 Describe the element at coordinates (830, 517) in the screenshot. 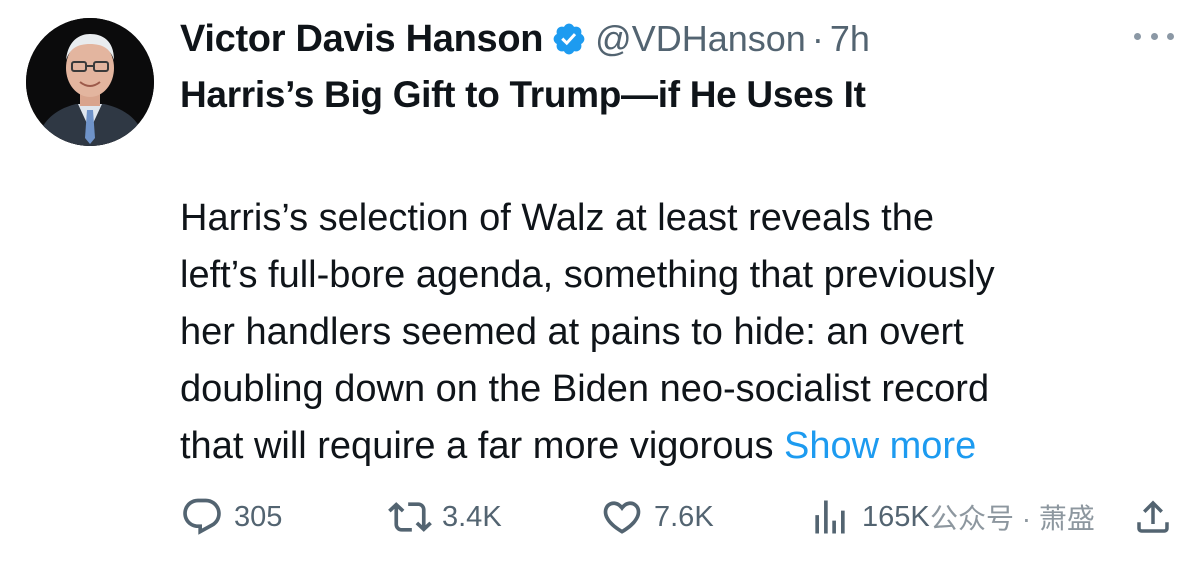

I see `views-icon` at that location.